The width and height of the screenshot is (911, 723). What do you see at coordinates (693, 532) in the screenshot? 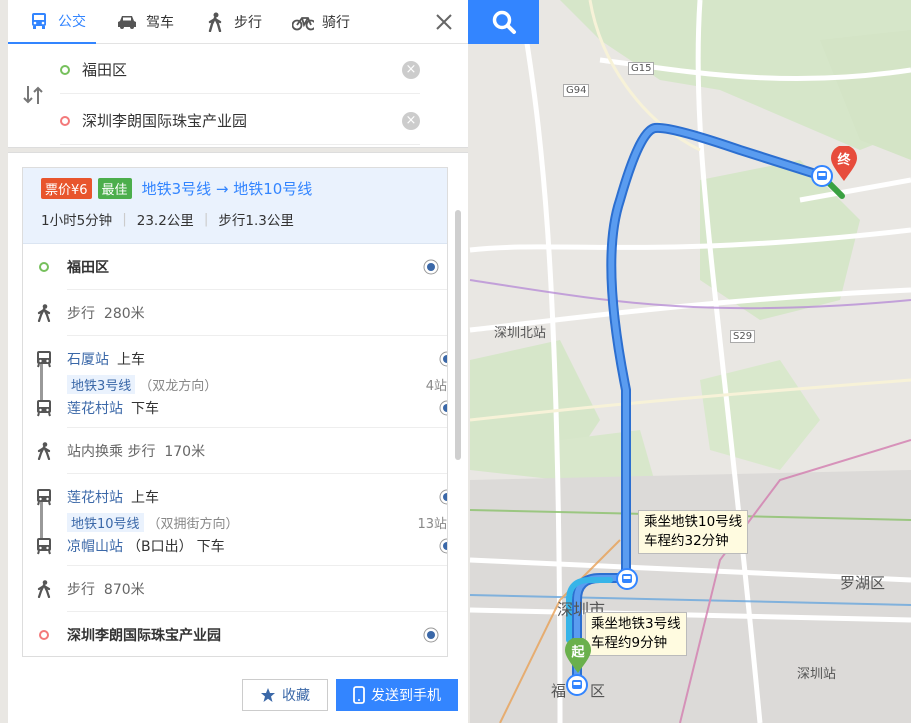
I see `route-tip-line10: 乘坐地铁10号线 车程约32分钟` at bounding box center [693, 532].